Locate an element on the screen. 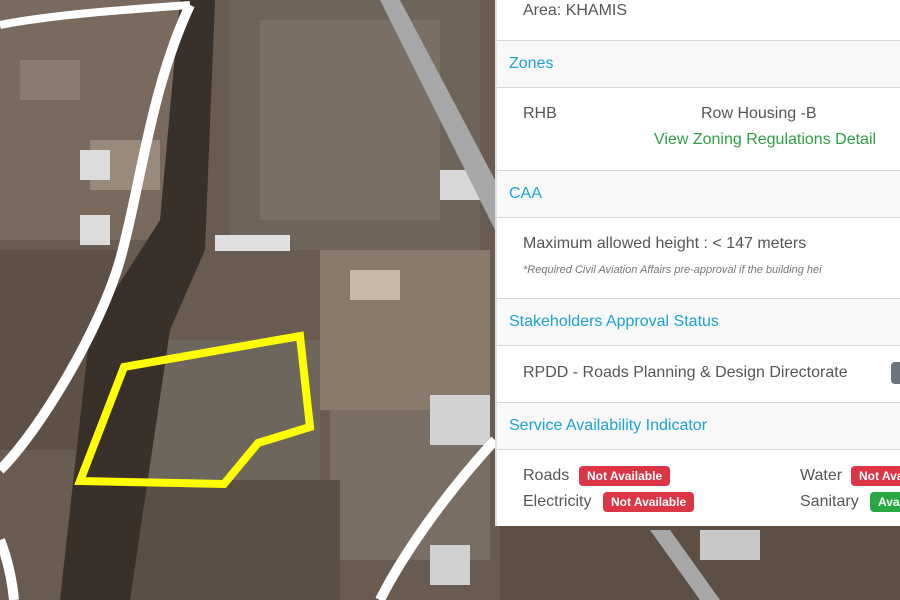 The image size is (900, 600). service-label-roads: Roads is located at coordinates (546, 475).